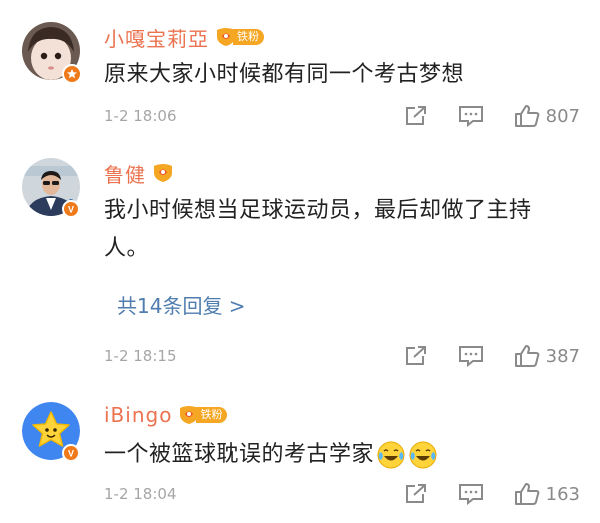 The width and height of the screenshot is (600, 523). Describe the element at coordinates (72, 74) in the screenshot. I see `verified-badge-icon` at that location.